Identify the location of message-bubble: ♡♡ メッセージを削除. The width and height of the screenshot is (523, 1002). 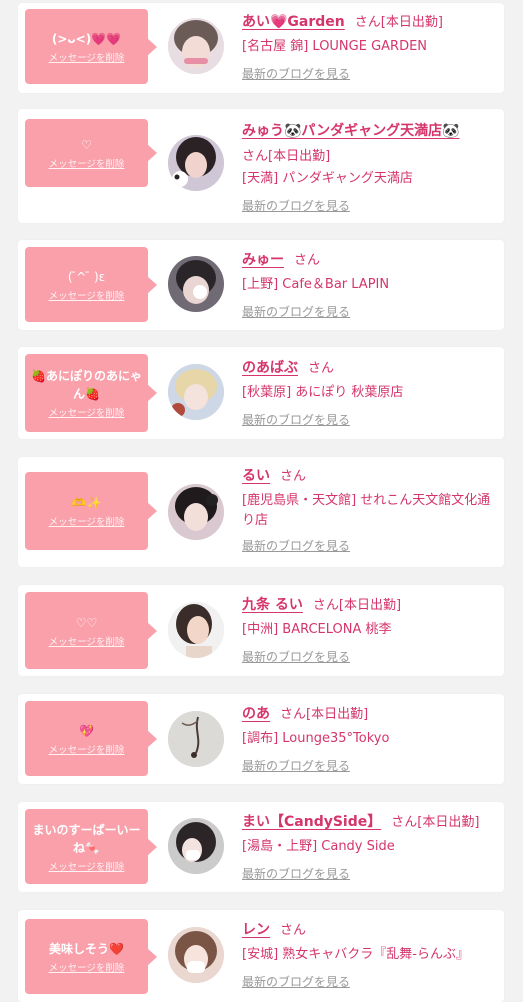
(91, 630).